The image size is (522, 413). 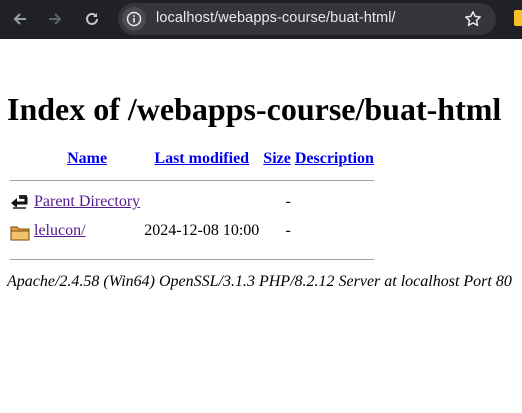 I want to click on sort-by-size-link: Size, so click(x=277, y=158).